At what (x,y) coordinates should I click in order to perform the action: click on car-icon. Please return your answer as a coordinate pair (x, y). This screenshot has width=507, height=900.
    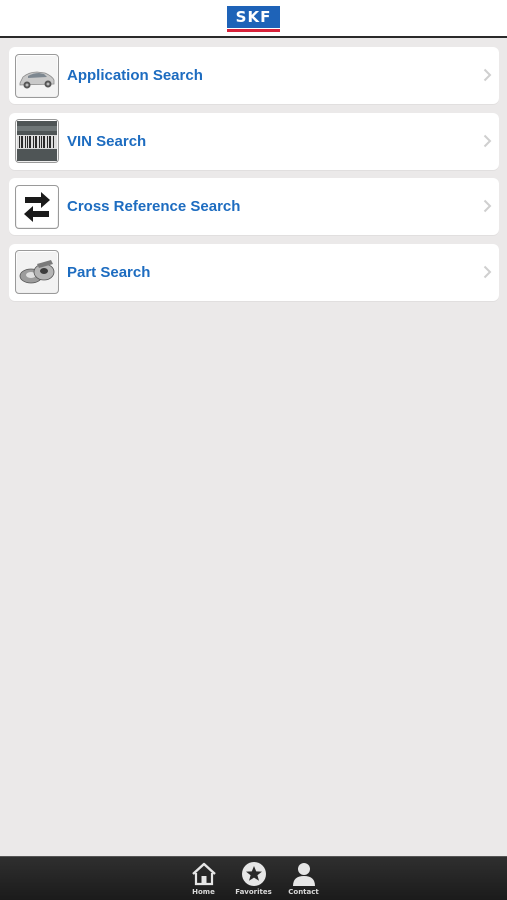
    Looking at the image, I should click on (37, 75).